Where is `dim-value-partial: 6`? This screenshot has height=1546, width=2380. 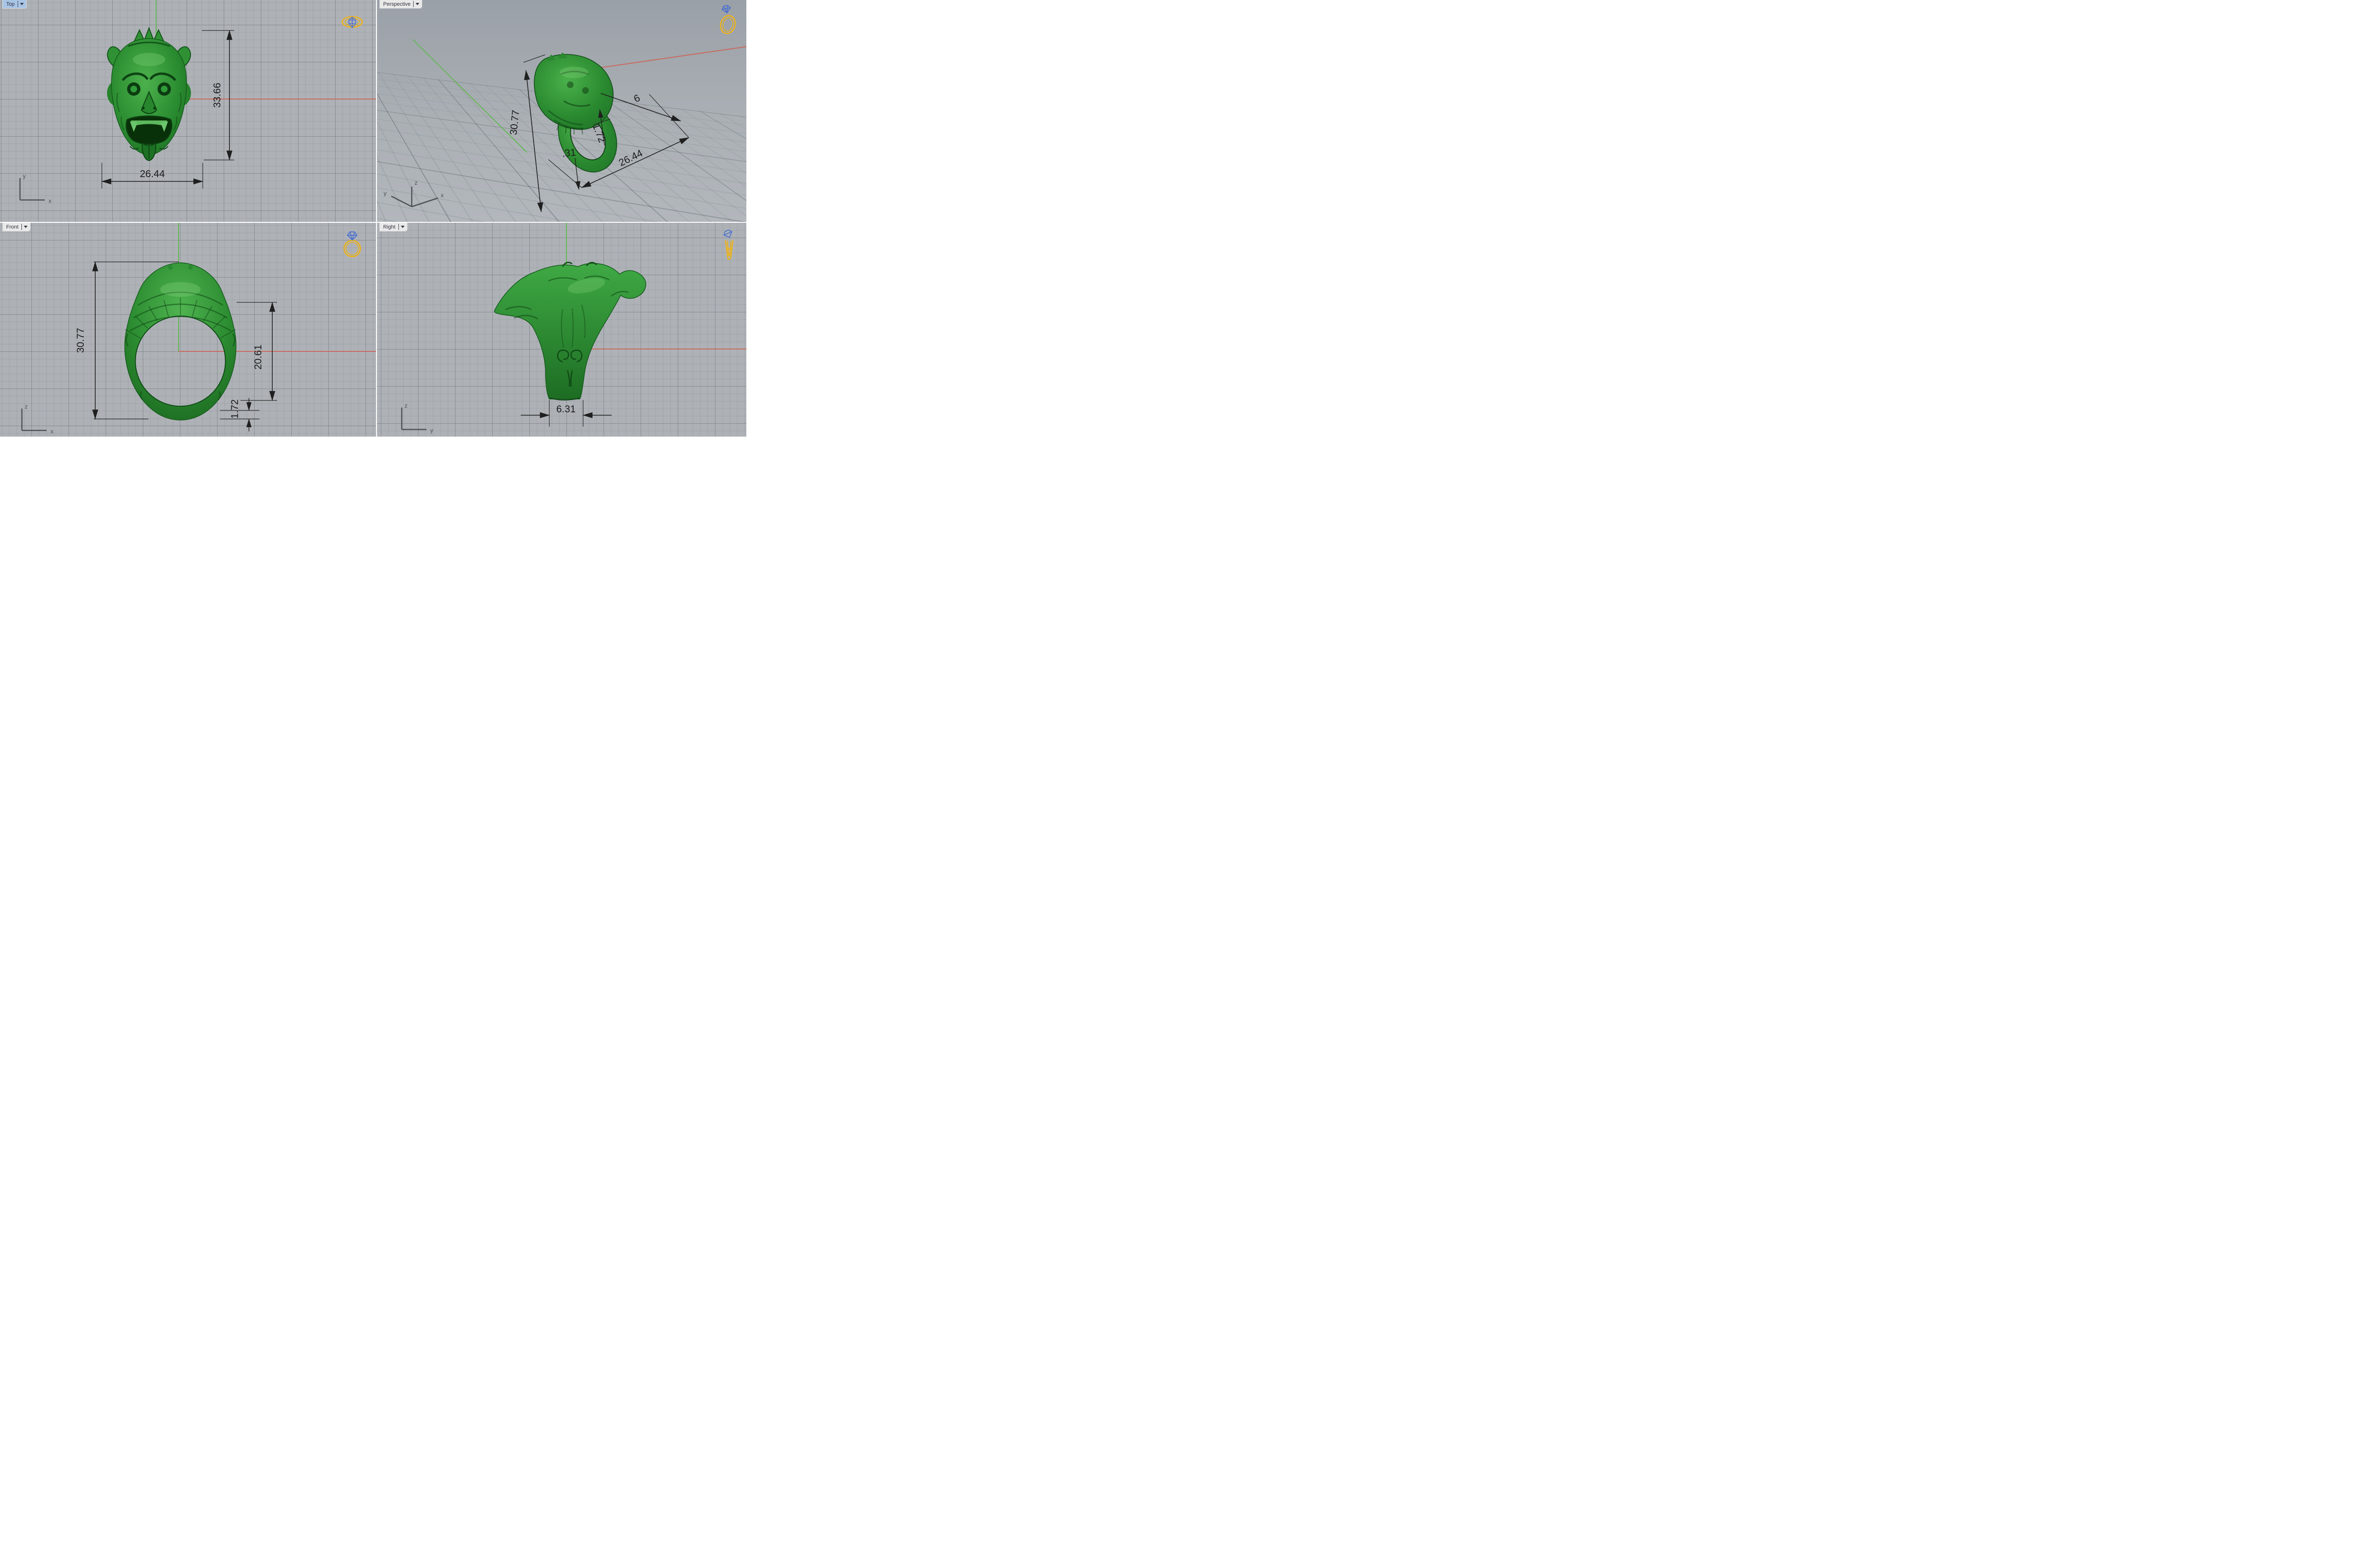 dim-value-partial: 6 is located at coordinates (637, 98).